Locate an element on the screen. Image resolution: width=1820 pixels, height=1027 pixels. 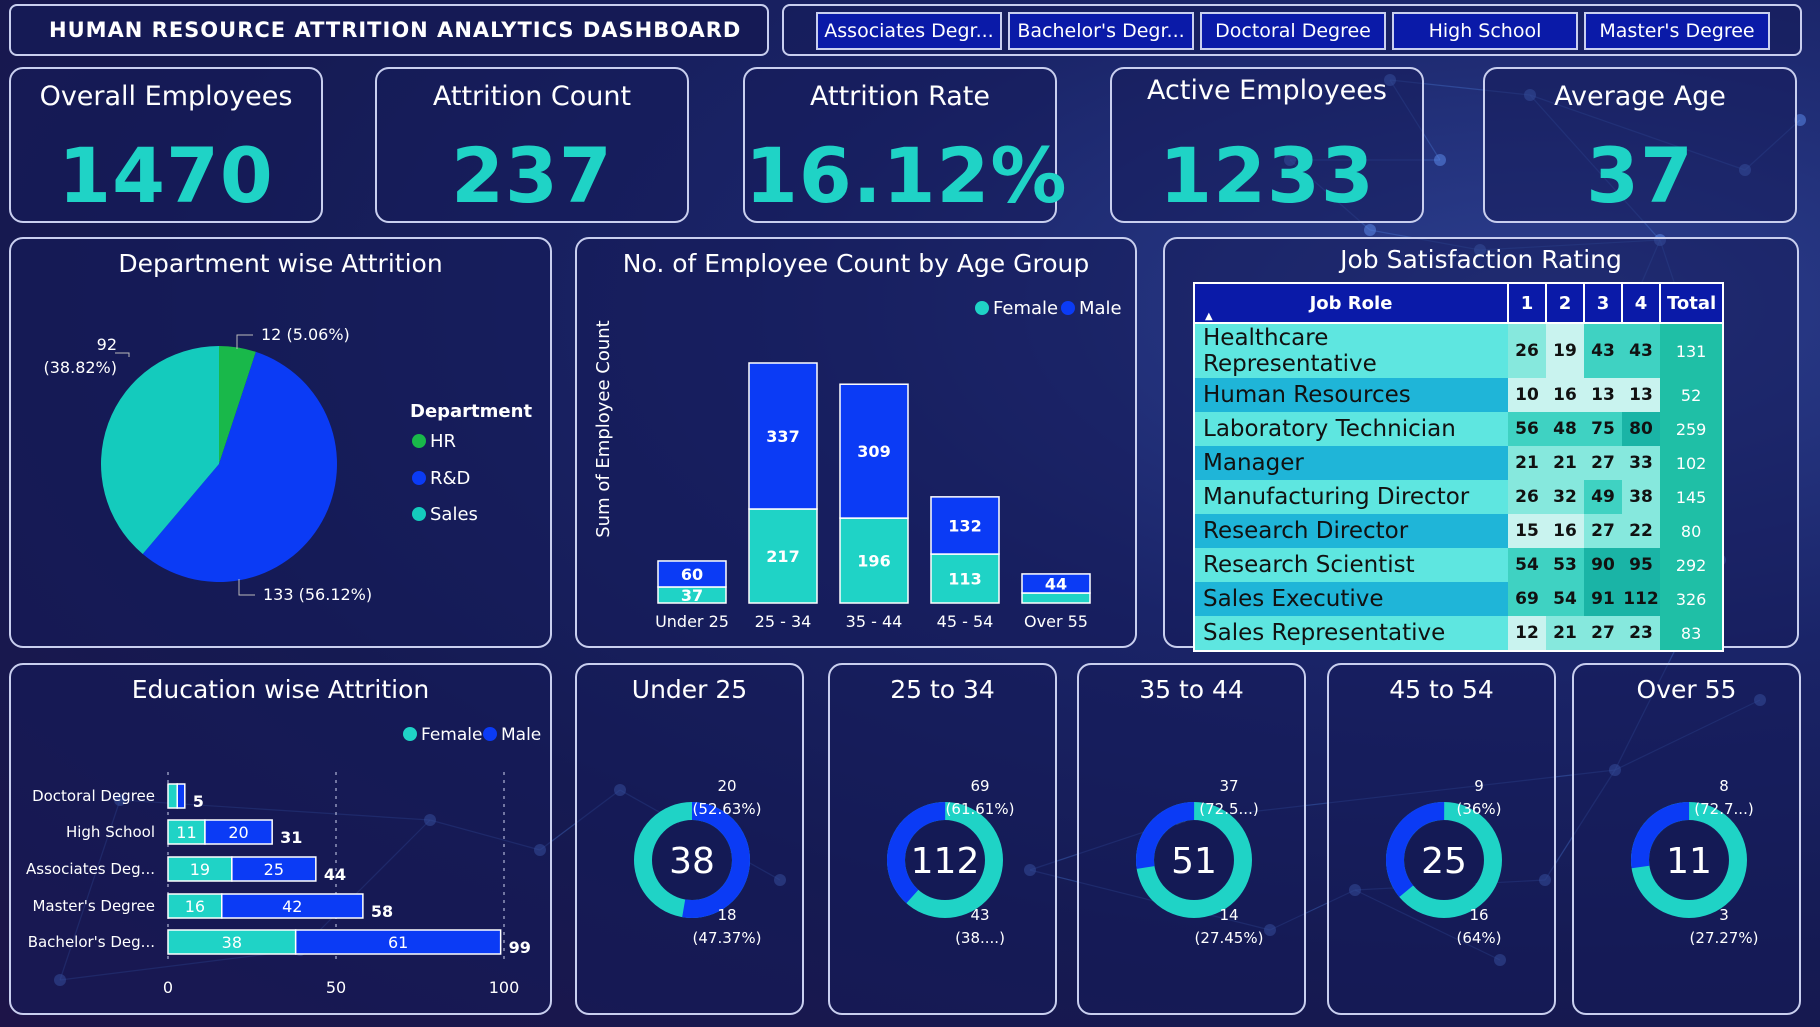
donut-chart: 11 8 (72.7...) 3 (27.27%) is located at coordinates (1694, 862).